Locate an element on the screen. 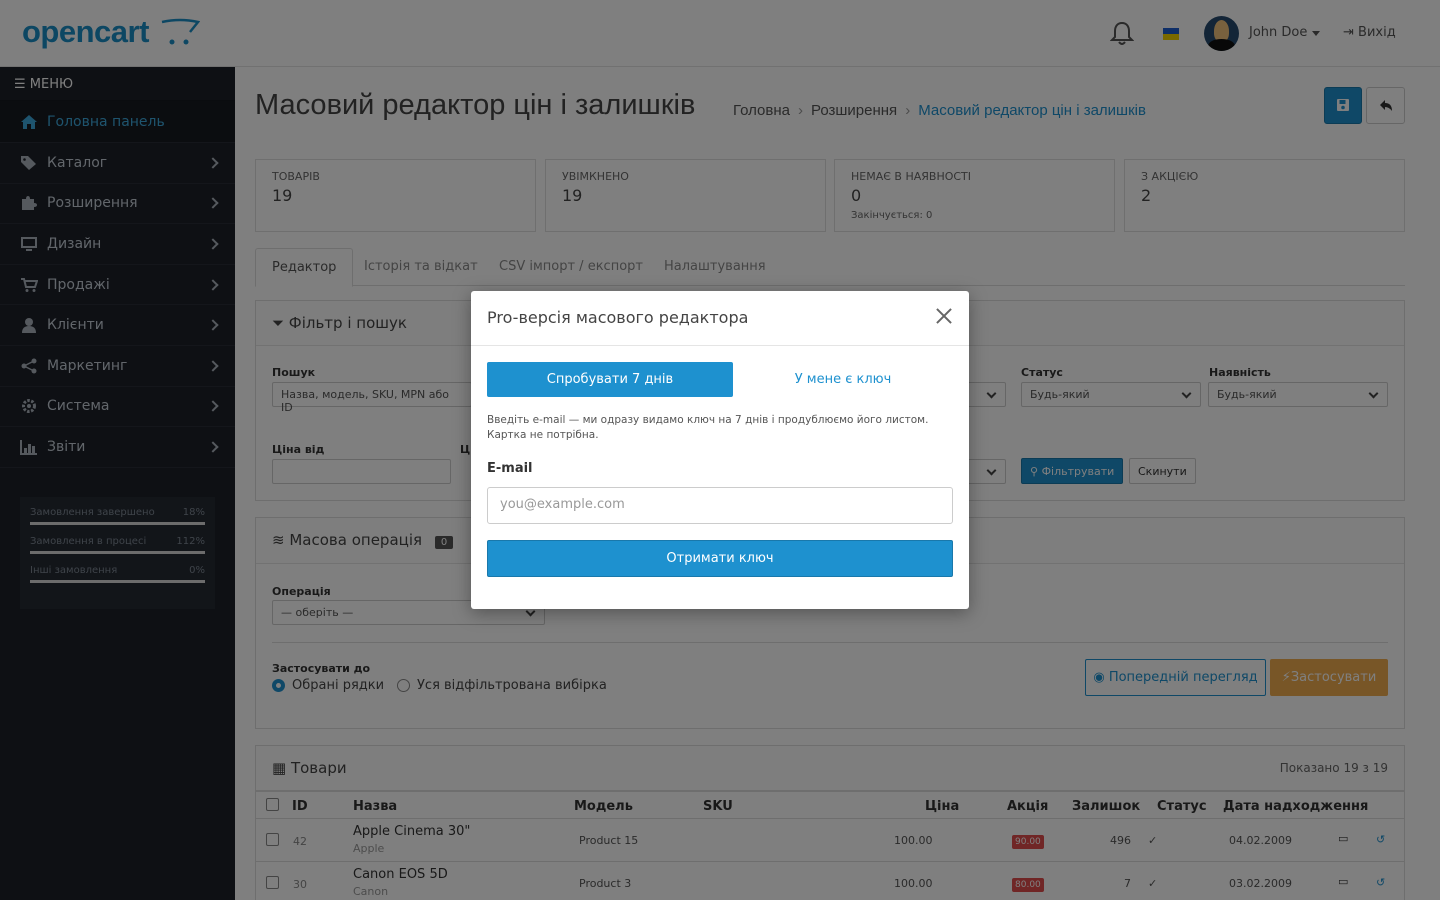 The height and width of the screenshot is (900, 1440). have-key-link: У мене є ключ is located at coordinates (843, 379).